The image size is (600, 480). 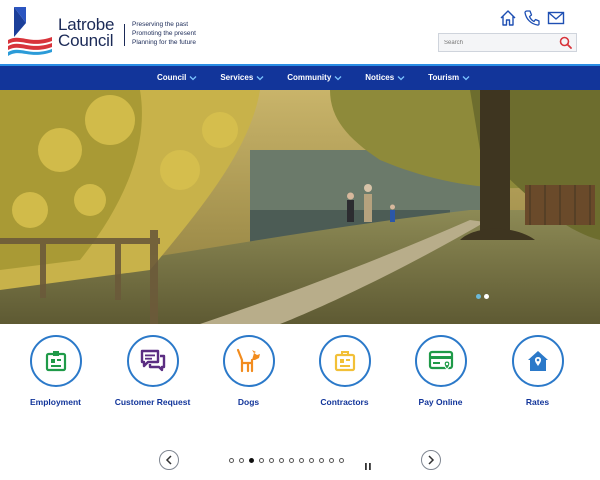 I want to click on quick-link-employment: Employment, so click(x=55, y=371).